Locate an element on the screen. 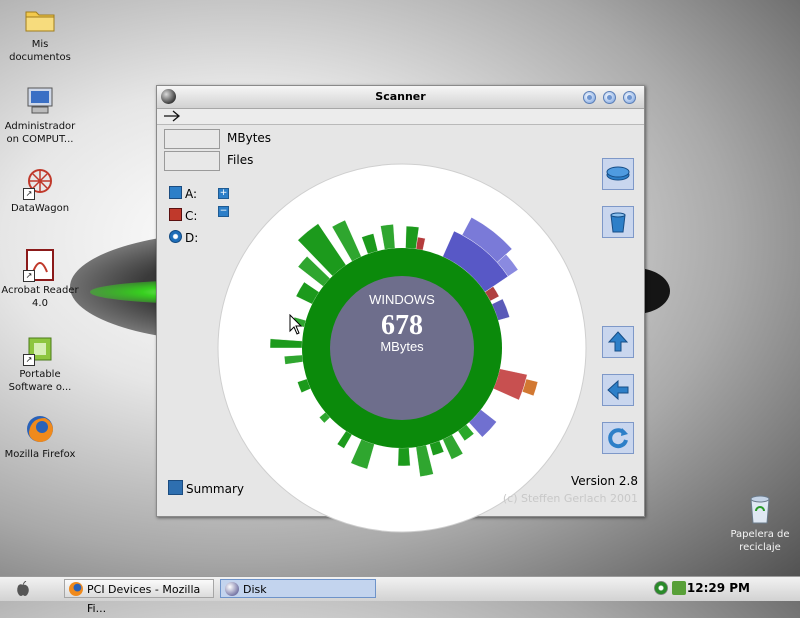  window-toolbar is located at coordinates (400, 117).